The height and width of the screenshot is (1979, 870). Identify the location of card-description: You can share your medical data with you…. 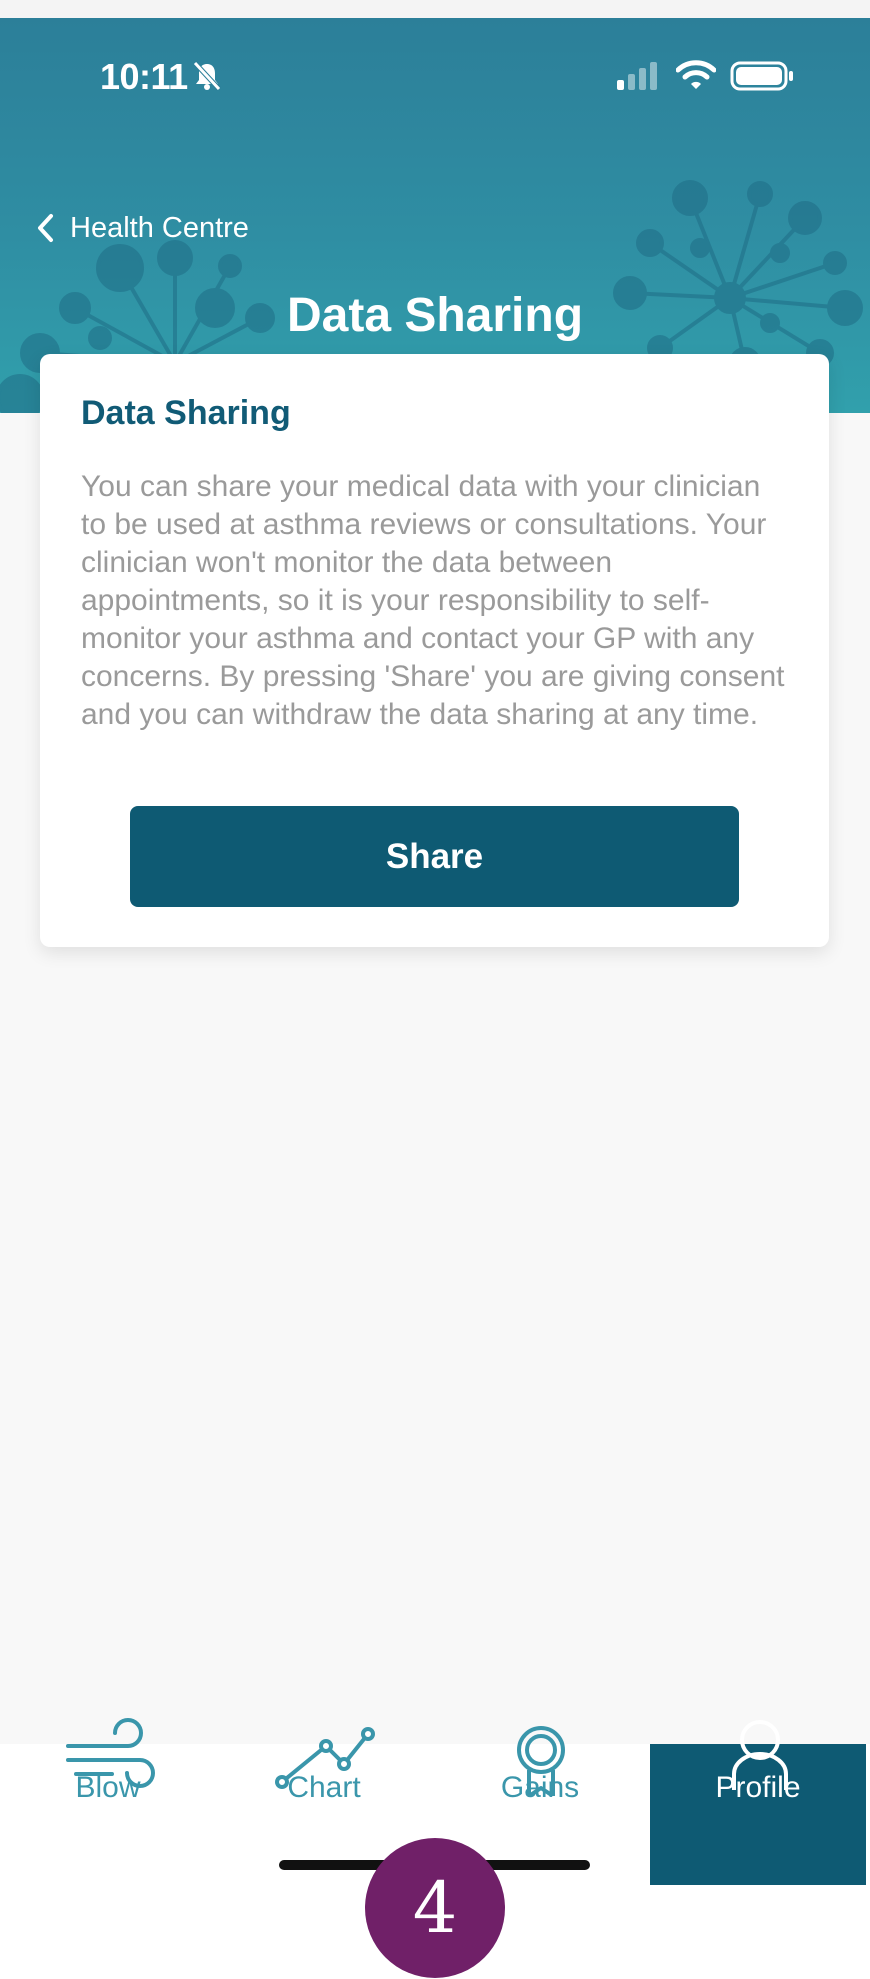
(433, 600).